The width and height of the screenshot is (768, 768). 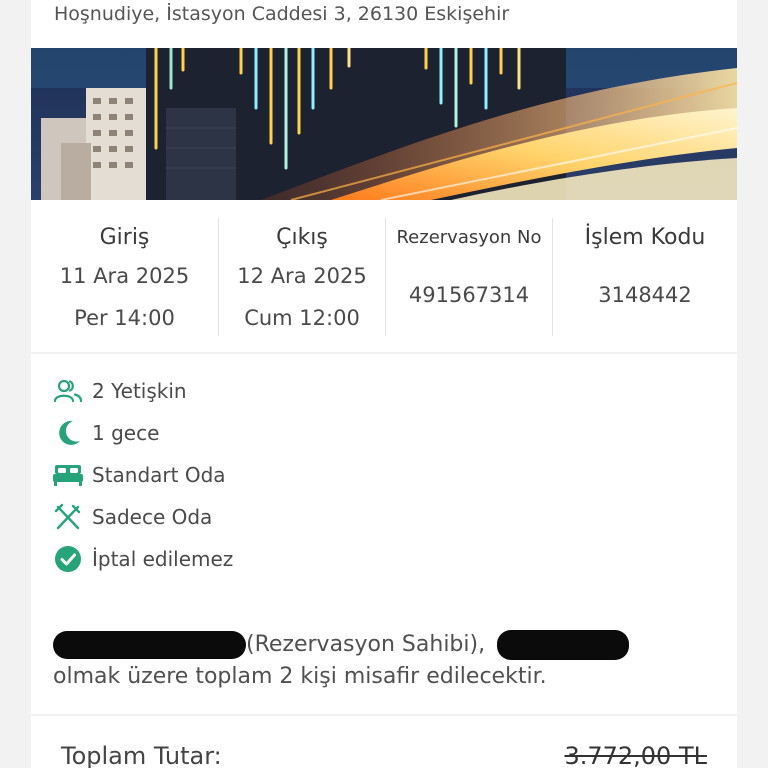 I want to click on checkout-date: 12 Ara 2025, so click(x=302, y=276).